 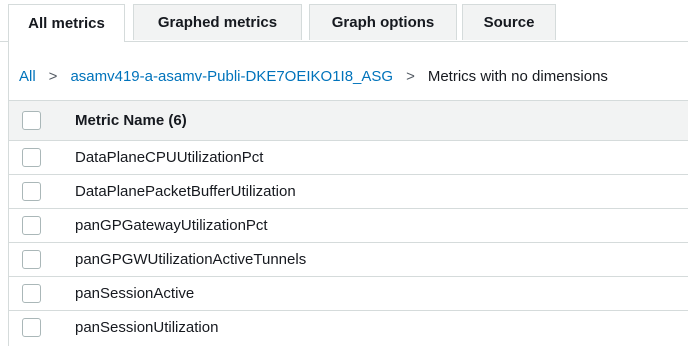 I want to click on metric-name: DataPlaneCPUUtilizationPct, so click(x=169, y=157).